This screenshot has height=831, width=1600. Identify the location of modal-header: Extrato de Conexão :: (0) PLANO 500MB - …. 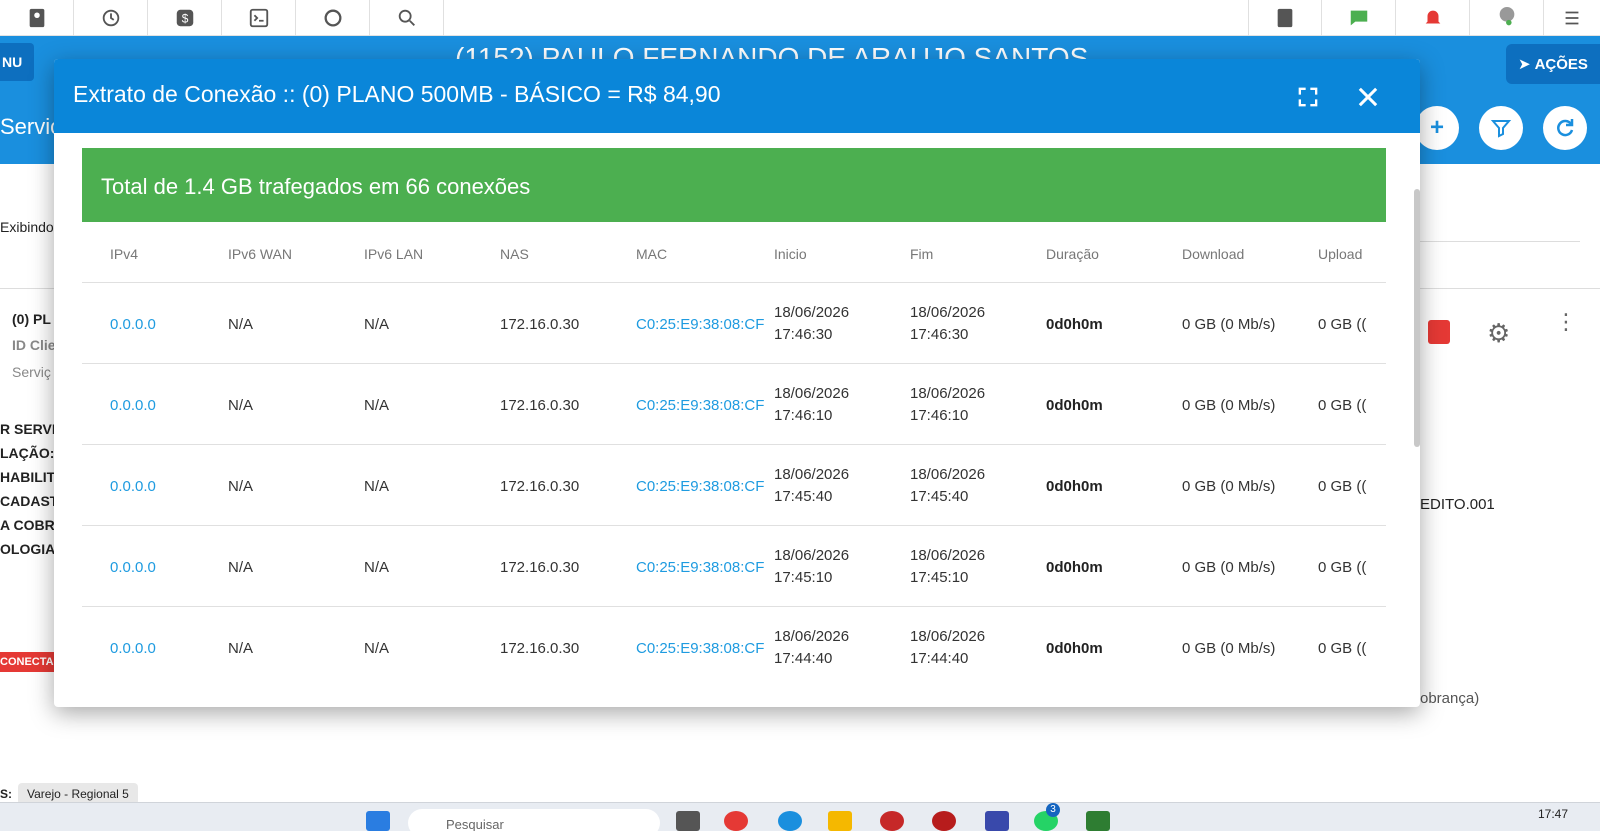
(737, 96).